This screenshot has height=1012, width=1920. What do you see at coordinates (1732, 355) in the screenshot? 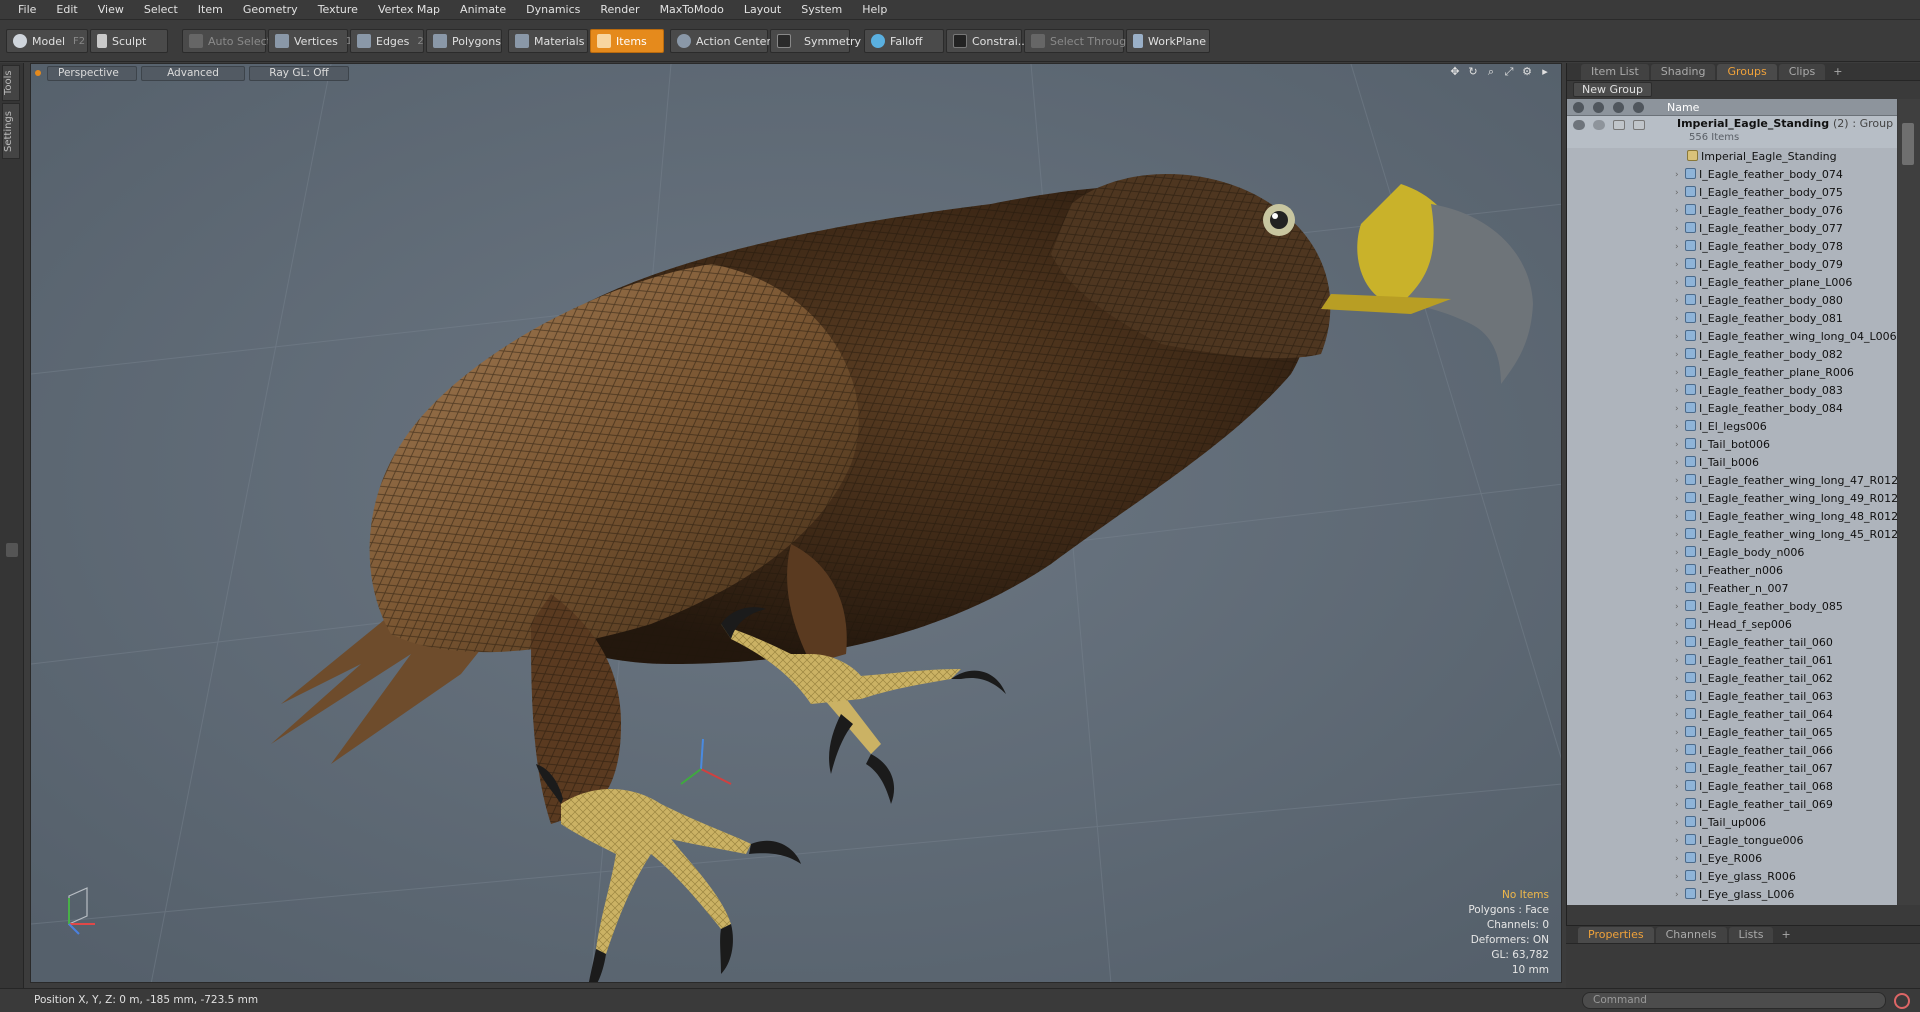
I see `list-item: › I_Eagle_feather_body_082` at bounding box center [1732, 355].